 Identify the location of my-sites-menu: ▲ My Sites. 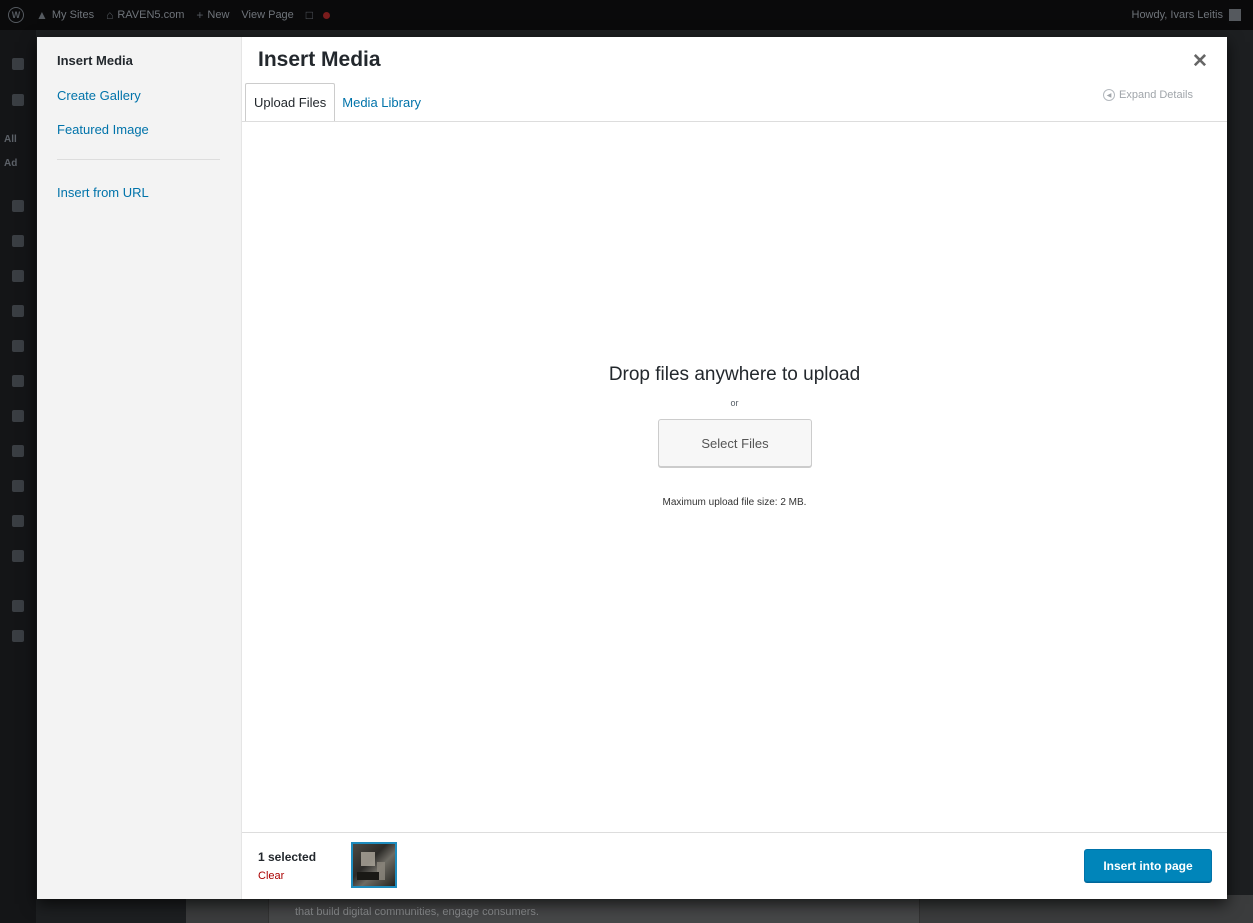
(65, 15).